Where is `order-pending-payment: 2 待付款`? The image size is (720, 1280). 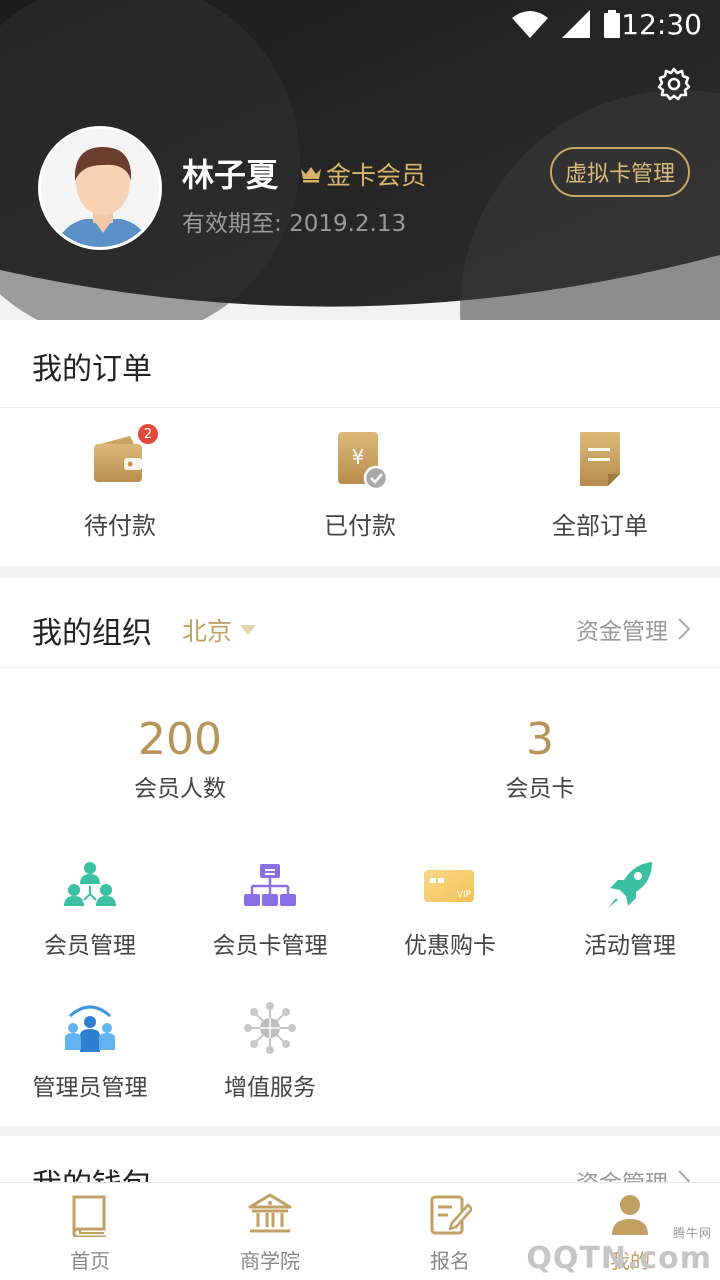 order-pending-payment: 2 待付款 is located at coordinates (120, 481).